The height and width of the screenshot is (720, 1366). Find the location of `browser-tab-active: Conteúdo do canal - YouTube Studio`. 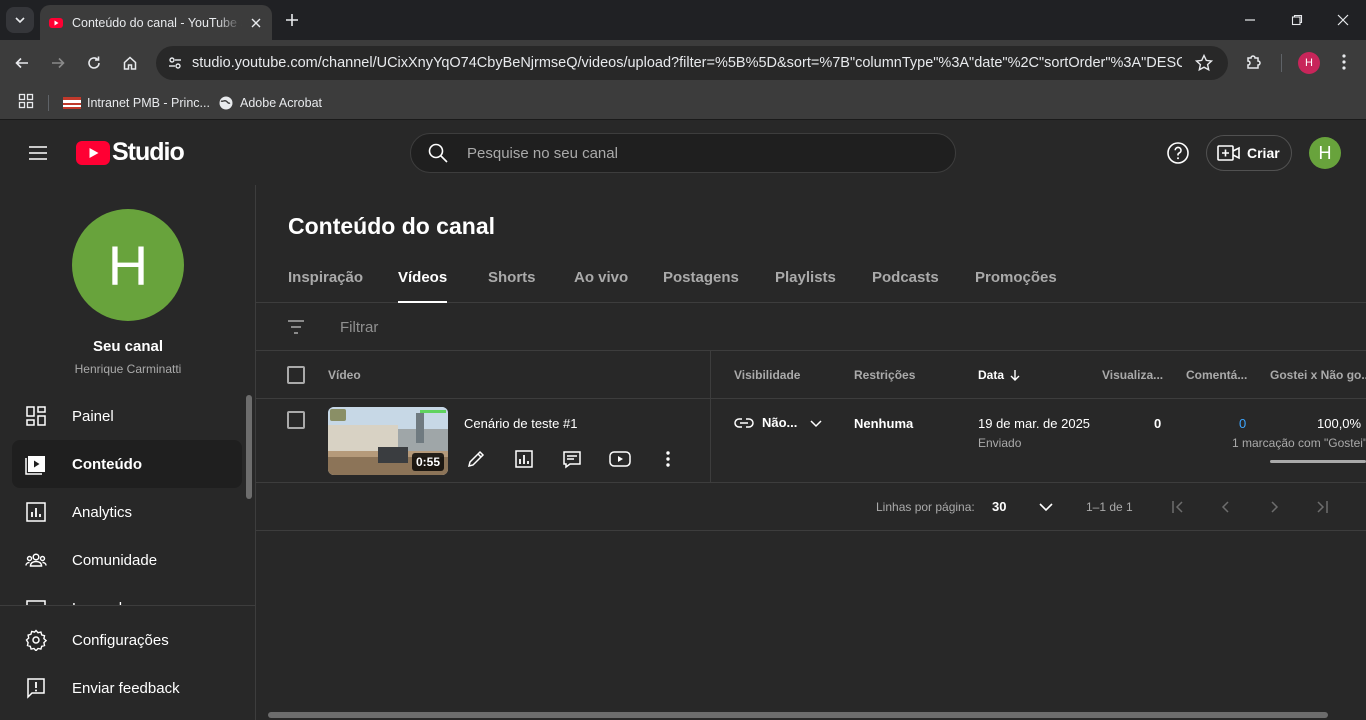

browser-tab-active: Conteúdo do canal - YouTube Studio is located at coordinates (156, 22).